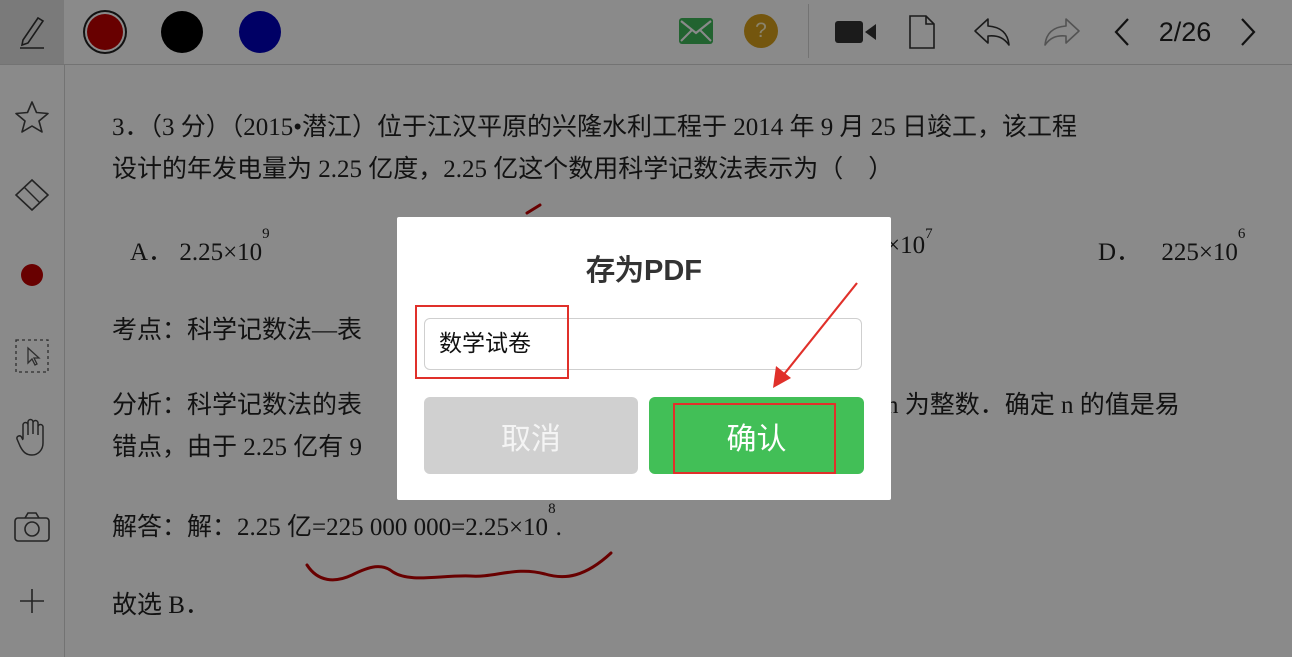 The height and width of the screenshot is (657, 1292). I want to click on filename-input: 数学试卷, so click(643, 344).